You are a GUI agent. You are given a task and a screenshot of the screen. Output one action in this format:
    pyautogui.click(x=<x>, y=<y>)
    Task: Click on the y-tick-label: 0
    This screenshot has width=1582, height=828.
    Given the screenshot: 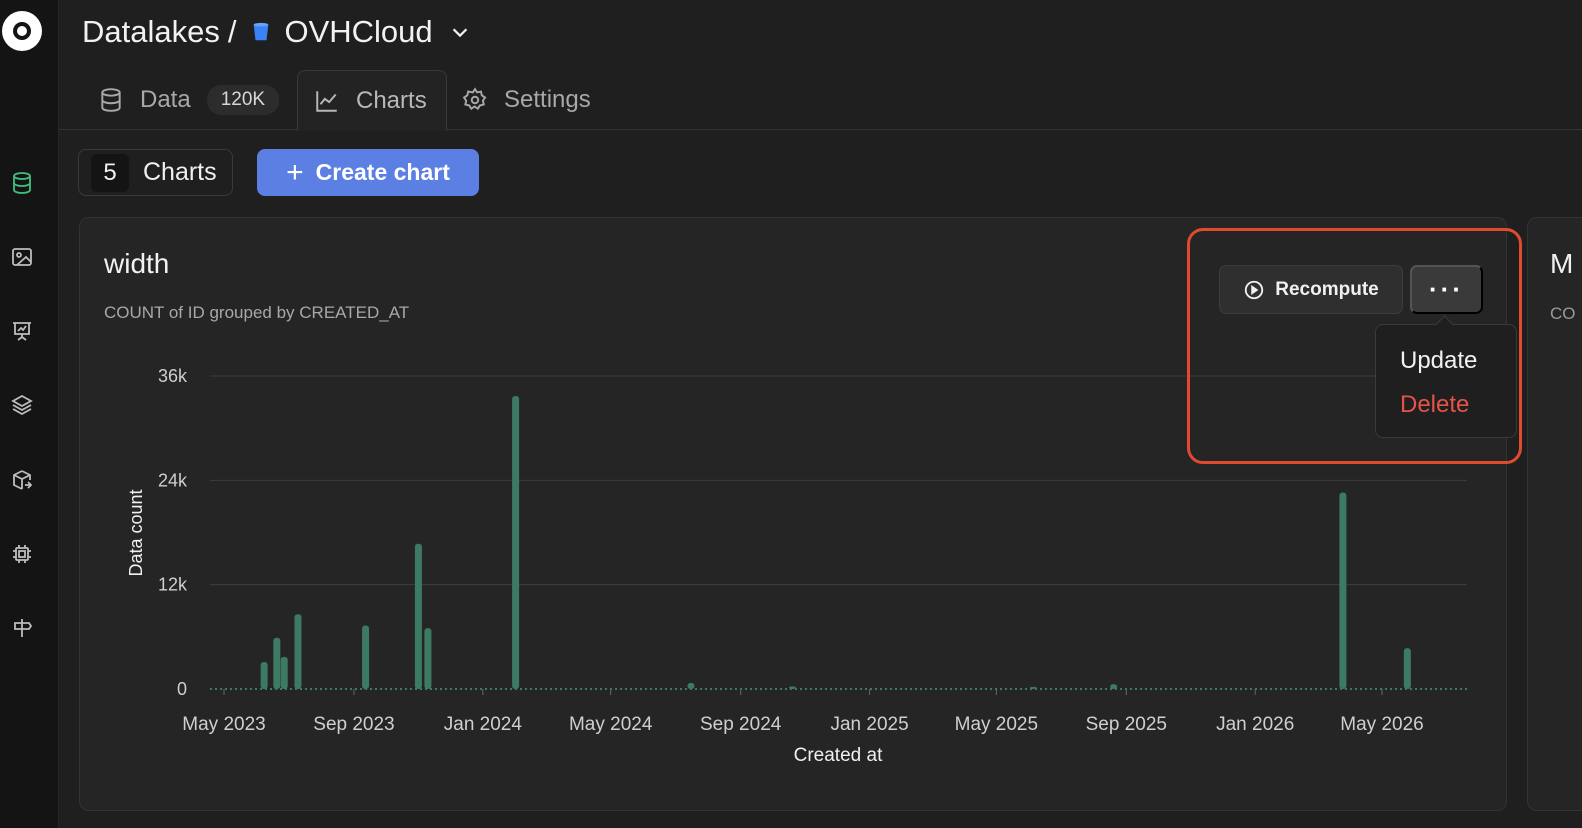 What is the action you would take?
    pyautogui.click(x=182, y=689)
    